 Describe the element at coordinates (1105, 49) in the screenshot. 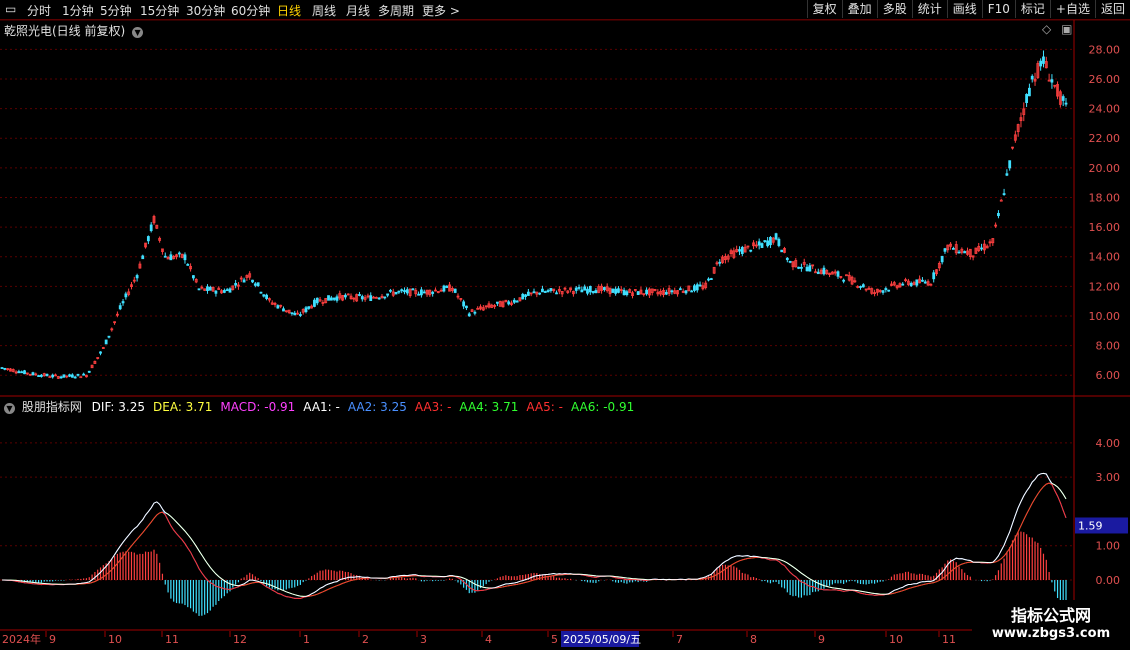

I see `price-tick-0: 28.00` at that location.